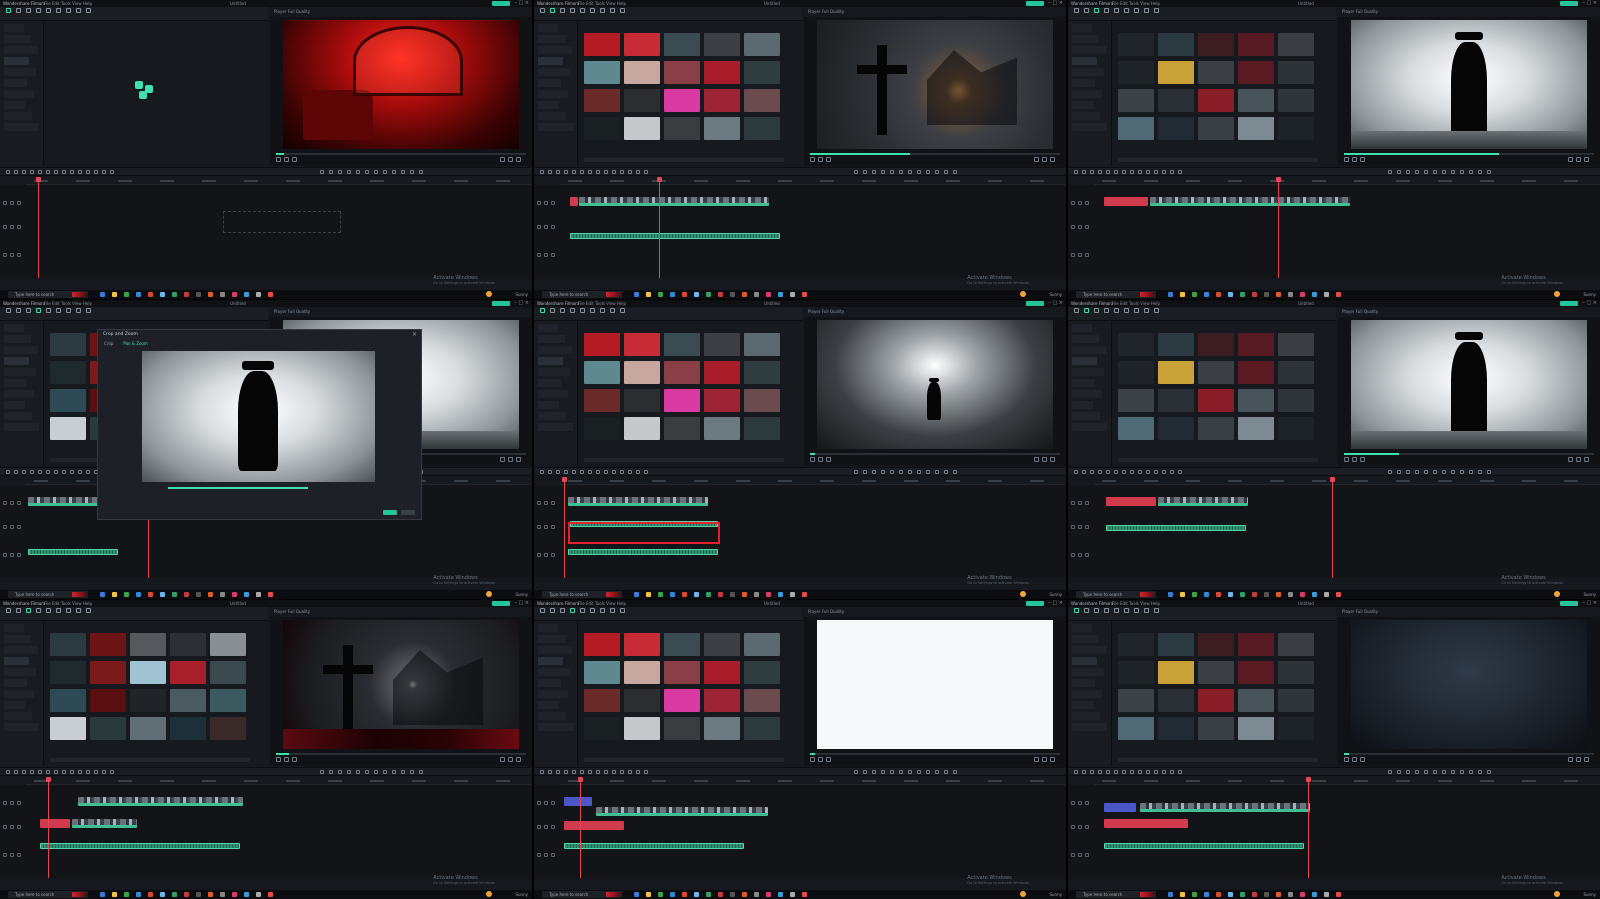  What do you see at coordinates (622, 13) in the screenshot?
I see `toolbar-templates-icon` at bounding box center [622, 13].